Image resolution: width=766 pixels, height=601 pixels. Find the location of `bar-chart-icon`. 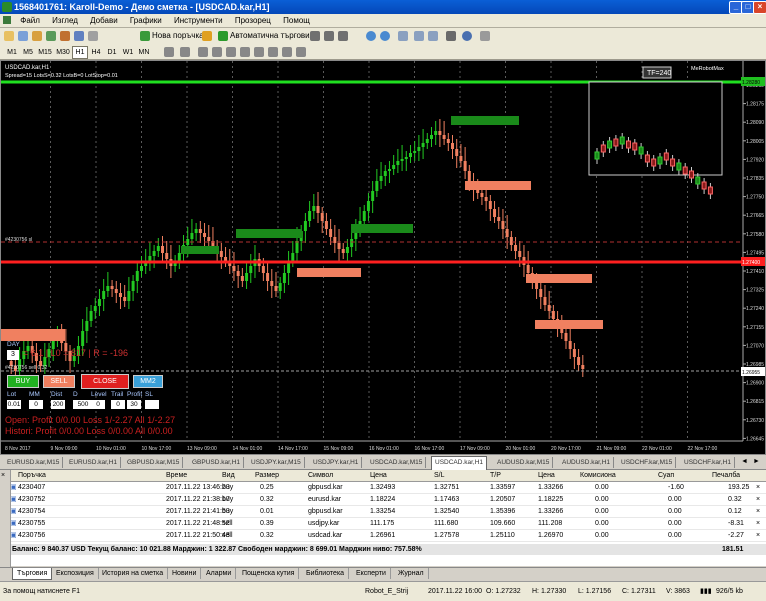

bar-chart-icon is located at coordinates (315, 36).